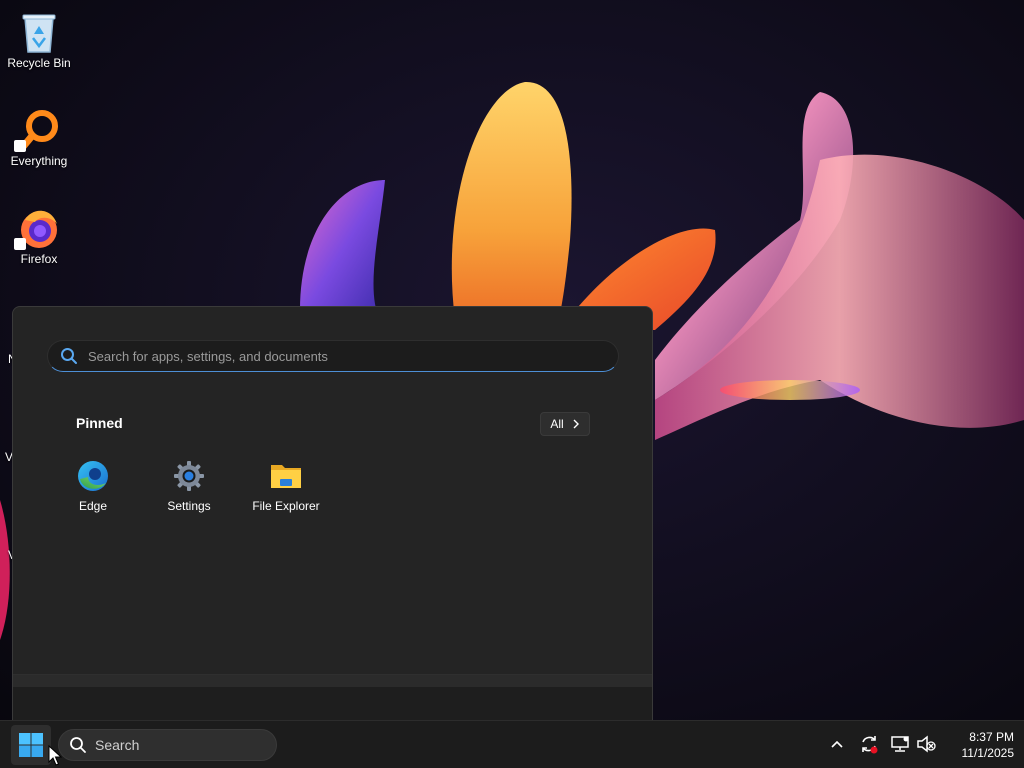 This screenshot has height=768, width=1024. I want to click on recycle-bin-icon, so click(39, 33).